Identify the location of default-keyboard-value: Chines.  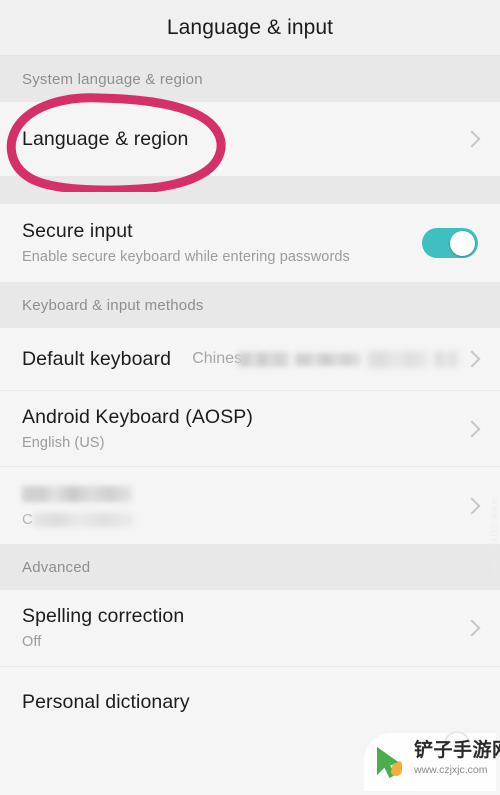
(326, 359).